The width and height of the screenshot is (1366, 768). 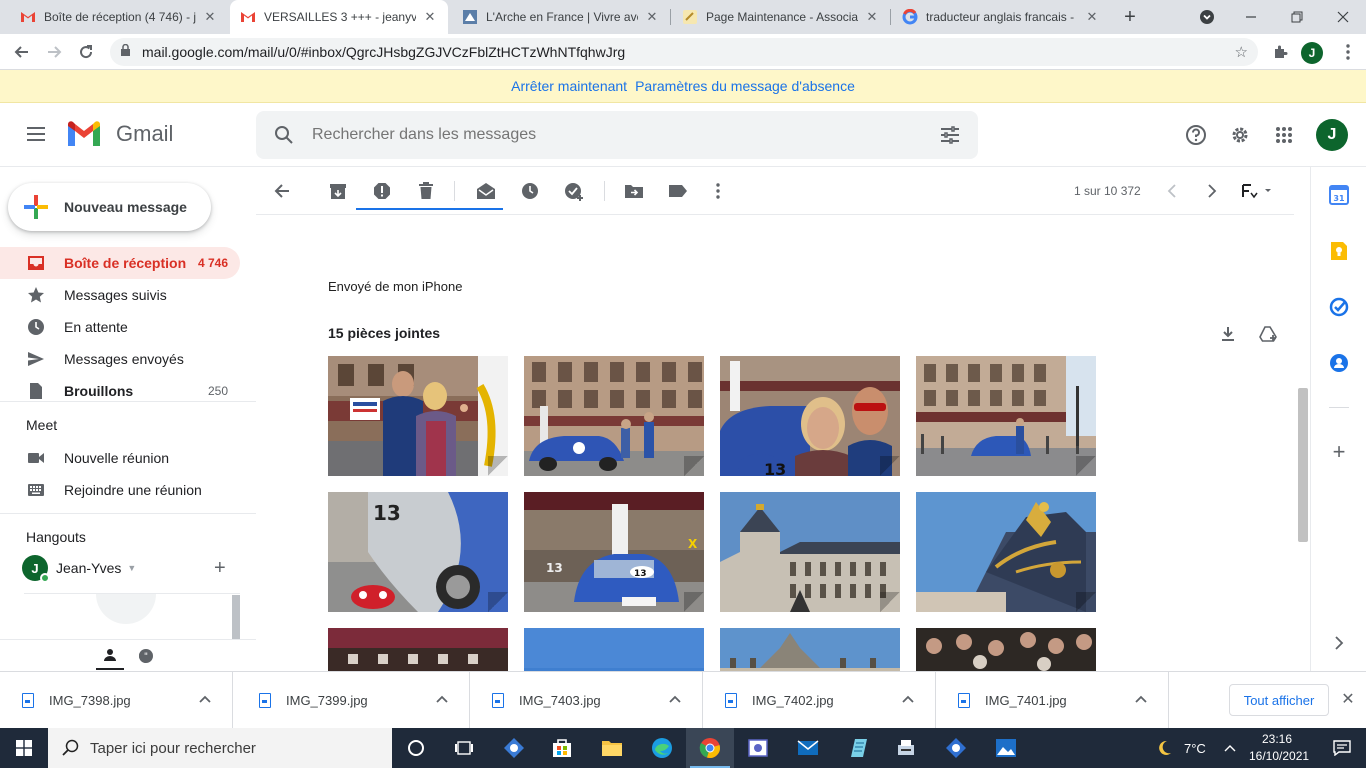 I want to click on gmail-logo: Gmail, so click(x=119, y=134).